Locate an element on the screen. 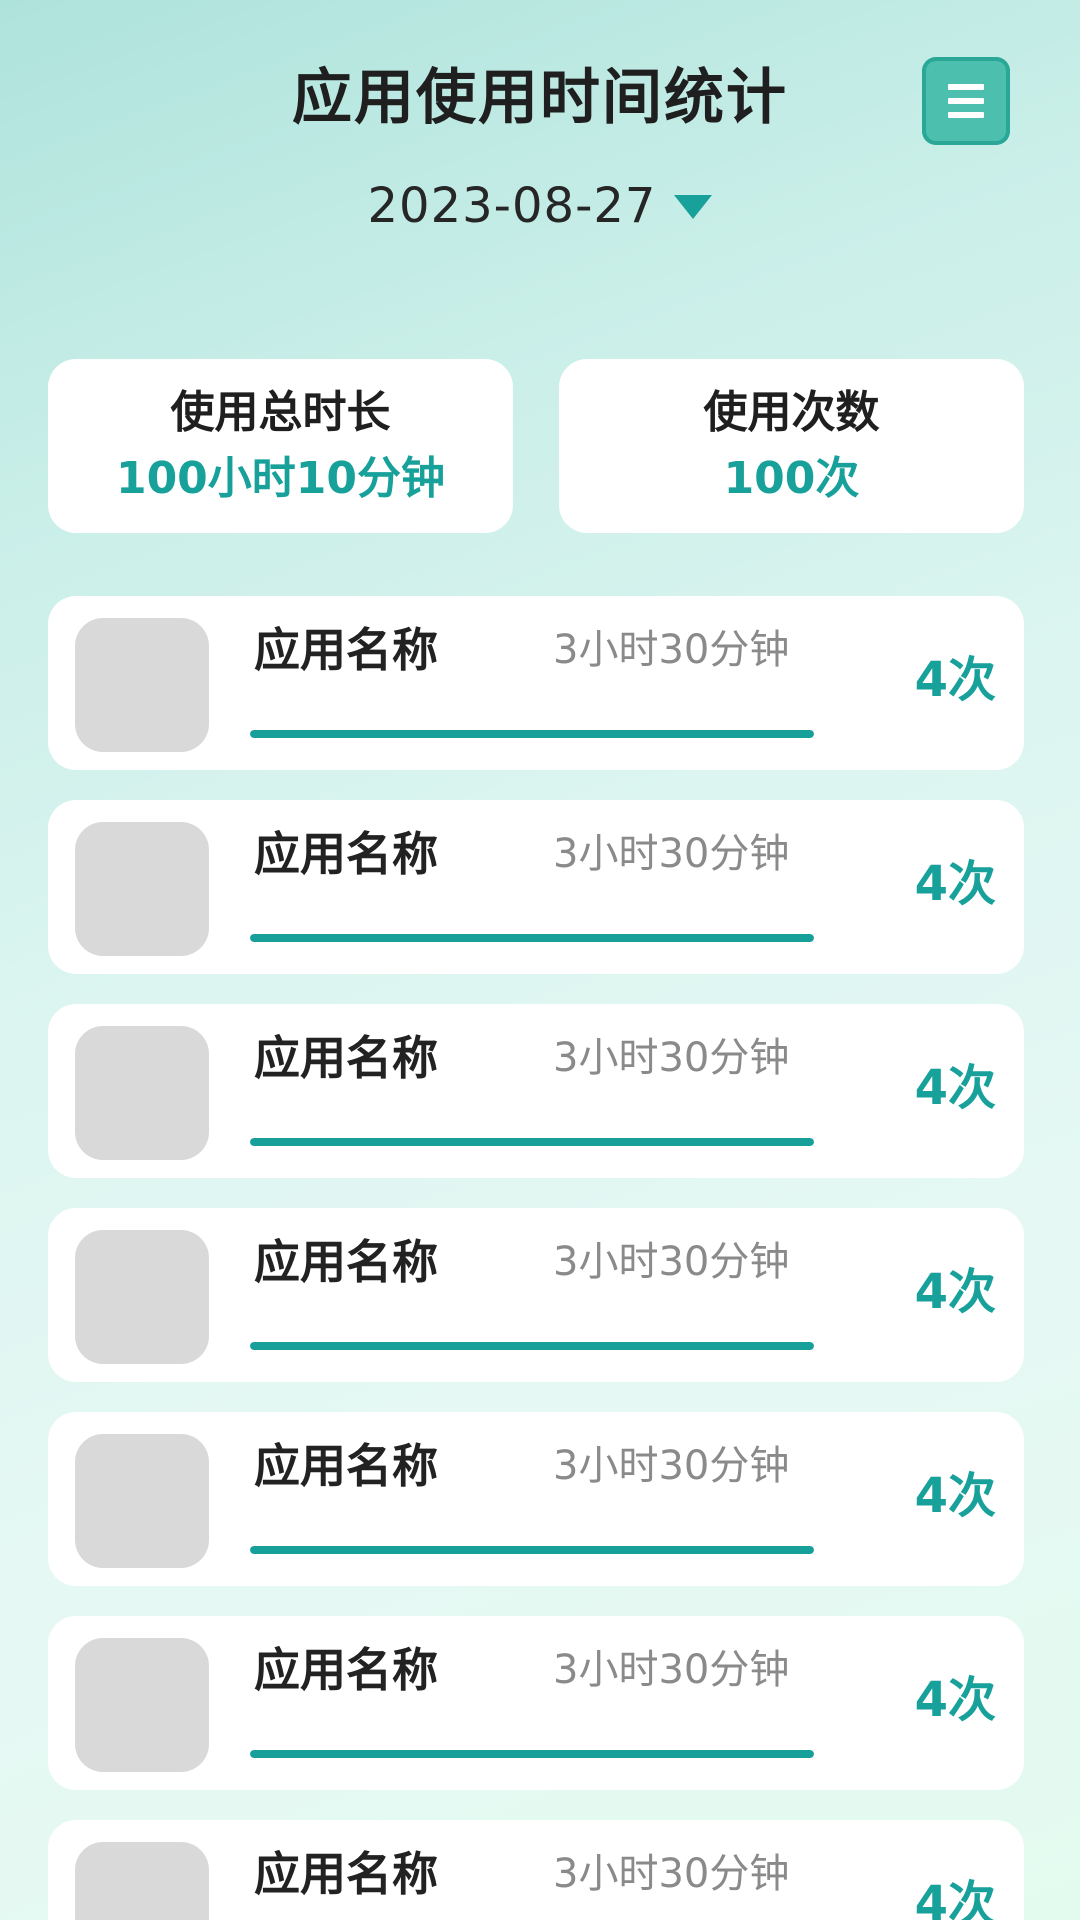  menu-button is located at coordinates (966, 101).